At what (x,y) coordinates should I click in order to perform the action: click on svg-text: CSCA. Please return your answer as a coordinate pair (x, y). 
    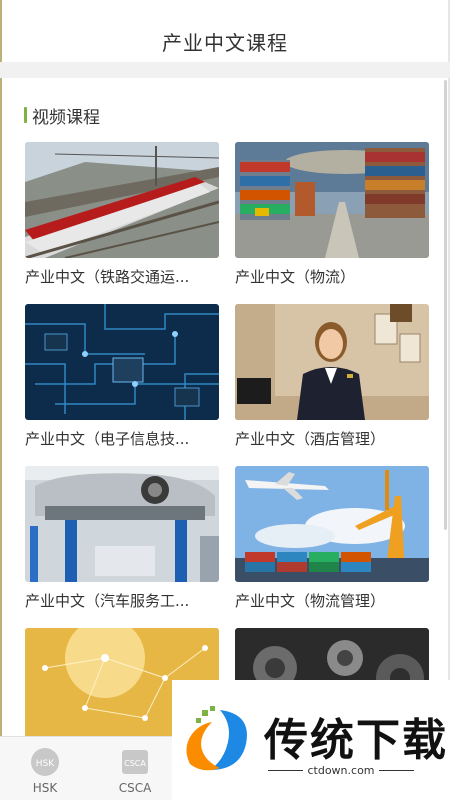
    Looking at the image, I should click on (135, 763).